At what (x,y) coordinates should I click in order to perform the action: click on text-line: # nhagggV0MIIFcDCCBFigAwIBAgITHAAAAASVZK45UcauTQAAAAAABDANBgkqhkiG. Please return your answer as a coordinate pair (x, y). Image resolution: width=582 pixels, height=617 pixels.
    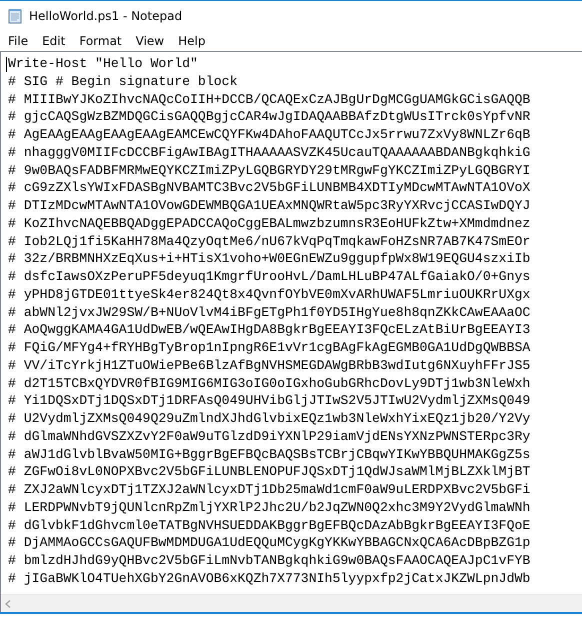
    Looking at the image, I should click on (269, 153).